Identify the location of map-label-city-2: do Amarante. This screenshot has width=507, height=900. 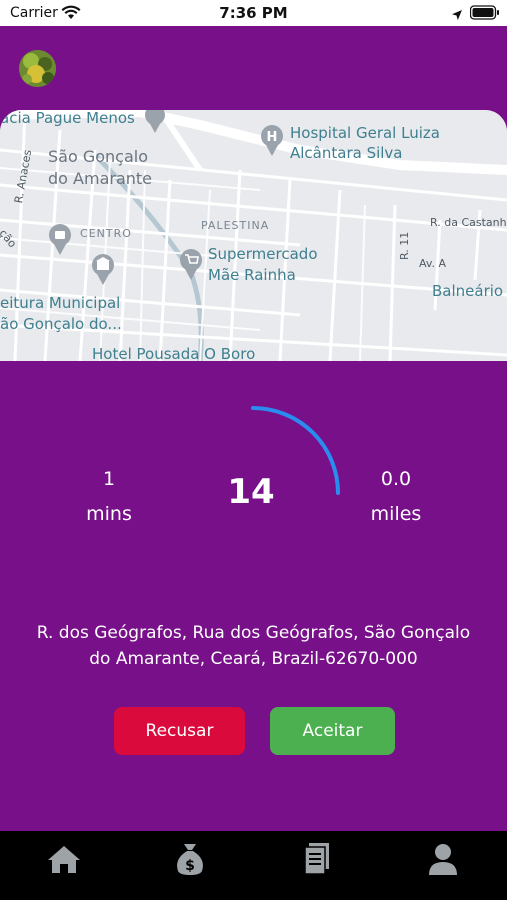
(100, 178).